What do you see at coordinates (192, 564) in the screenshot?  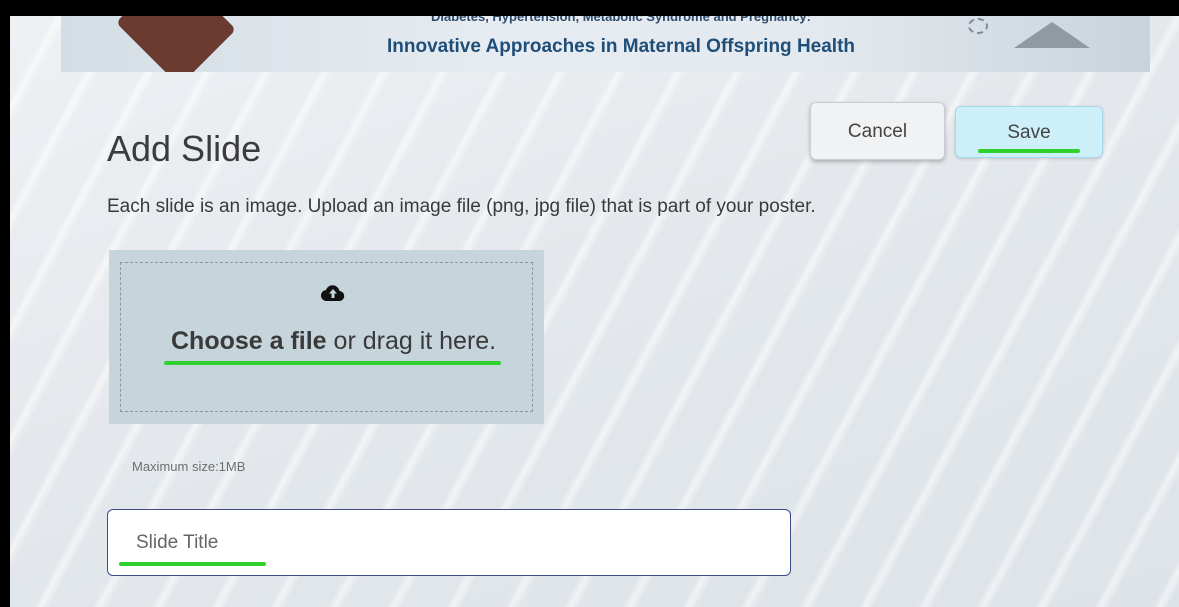 I see `highlight-slide-title` at bounding box center [192, 564].